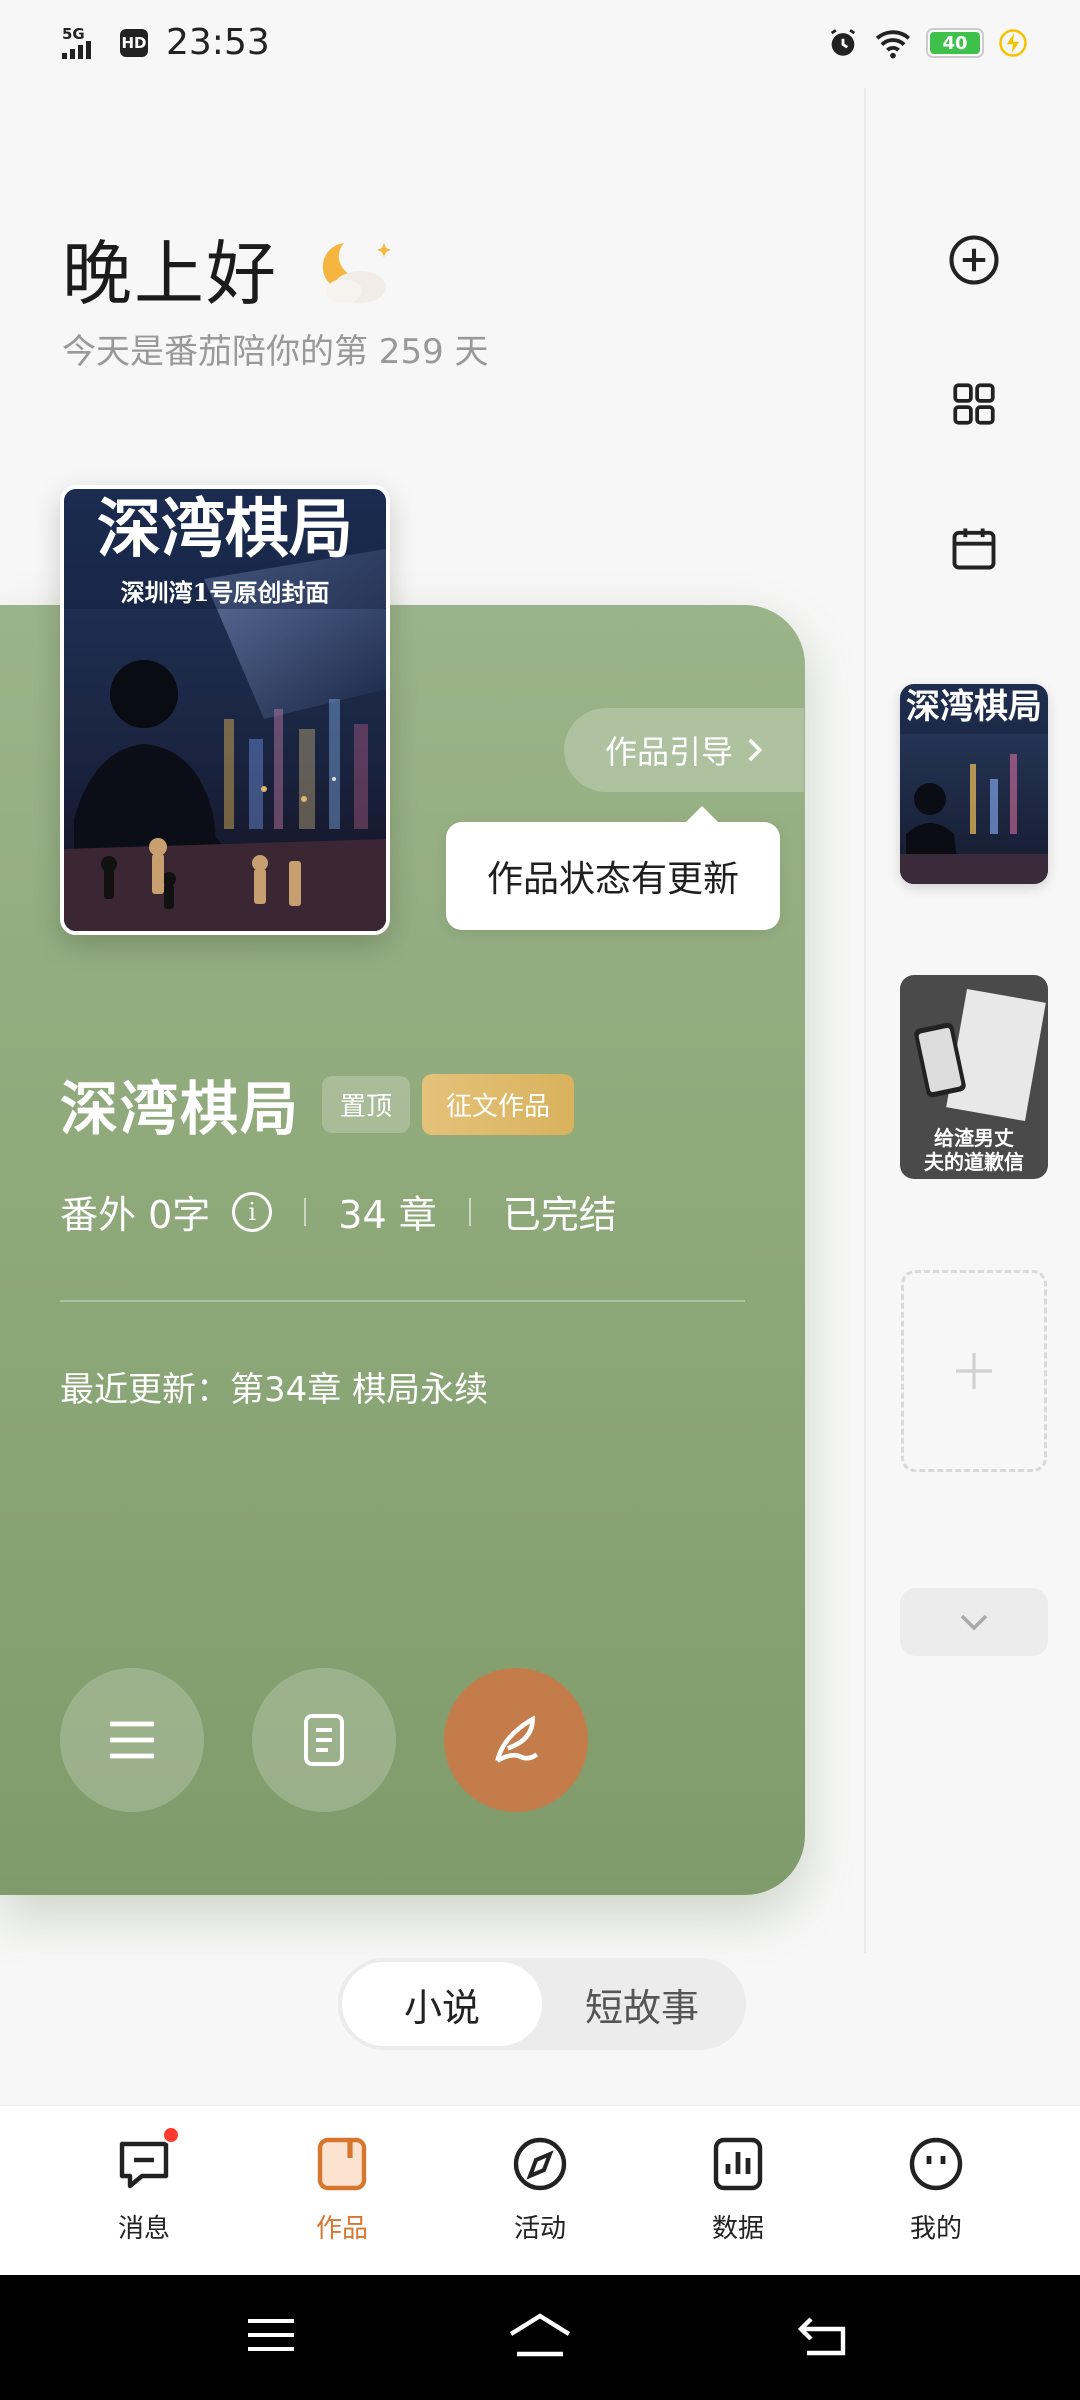 Image resolution: width=1080 pixels, height=2400 pixels. I want to click on tab-works: 作品, so click(342, 2190).